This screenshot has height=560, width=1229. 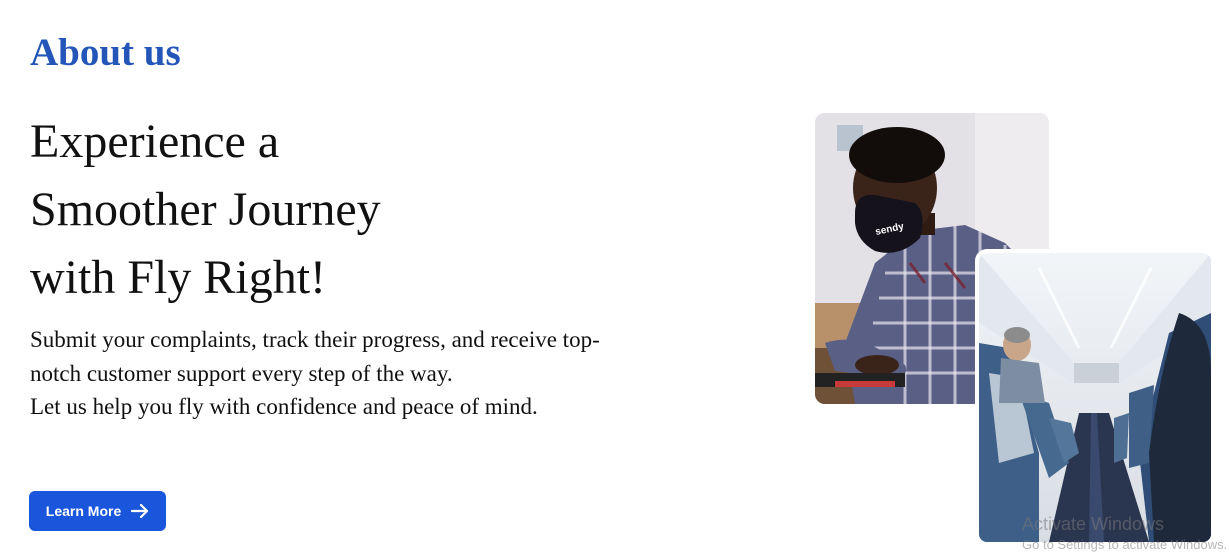 What do you see at coordinates (1125, 544) in the screenshot?
I see `watermark-subtitle: Go to Settings to activate Windows.` at bounding box center [1125, 544].